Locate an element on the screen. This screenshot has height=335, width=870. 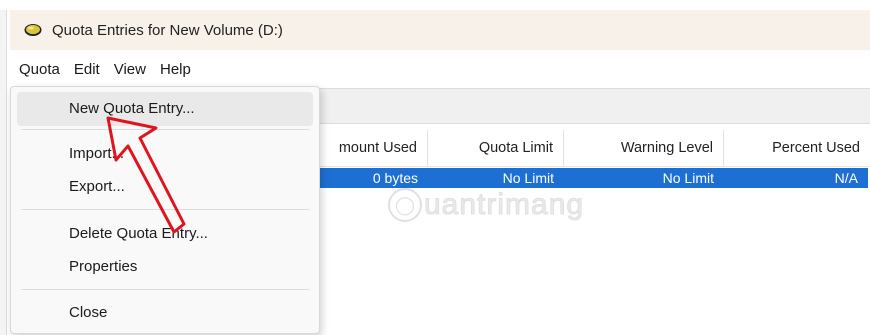
drive-icon is located at coordinates (33, 30).